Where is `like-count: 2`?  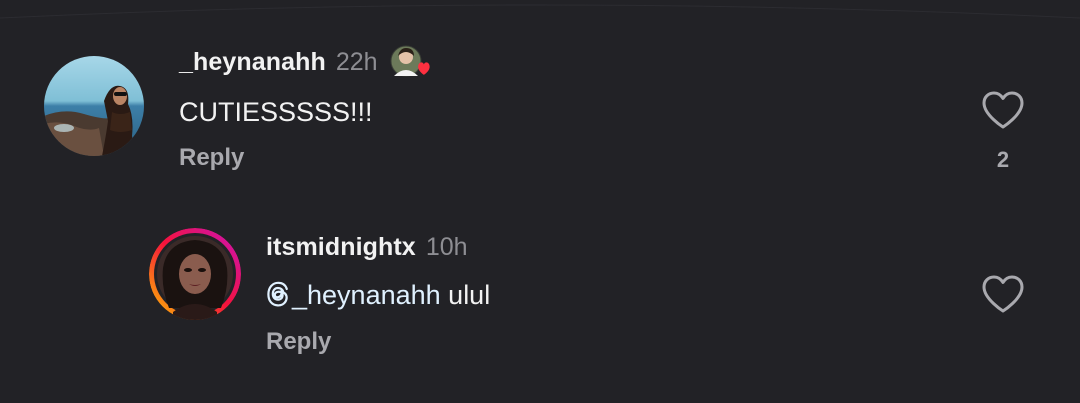 like-count: 2 is located at coordinates (1003, 159).